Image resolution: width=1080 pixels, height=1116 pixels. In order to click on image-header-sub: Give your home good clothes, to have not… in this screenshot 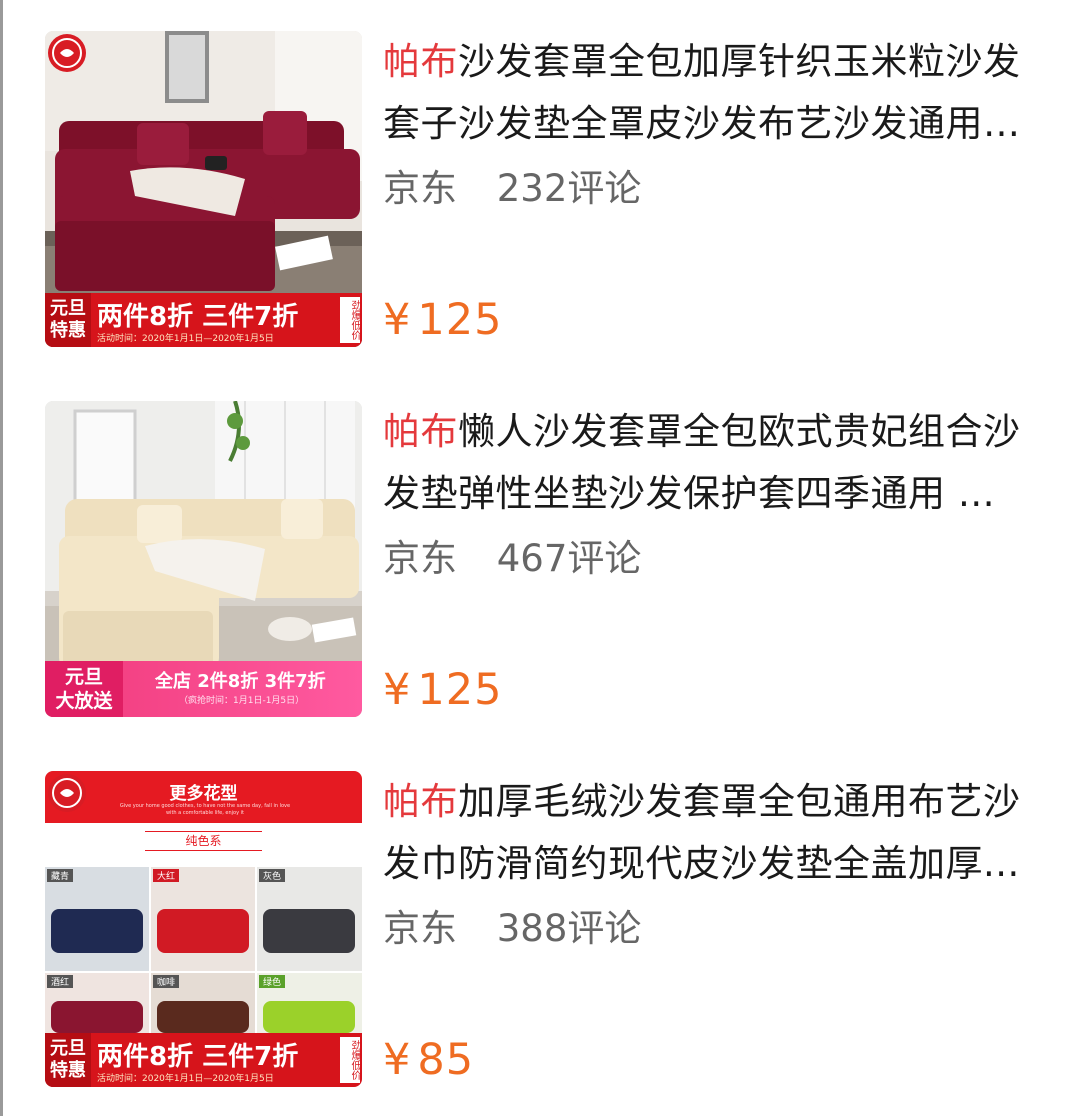, I will do `click(205, 809)`.